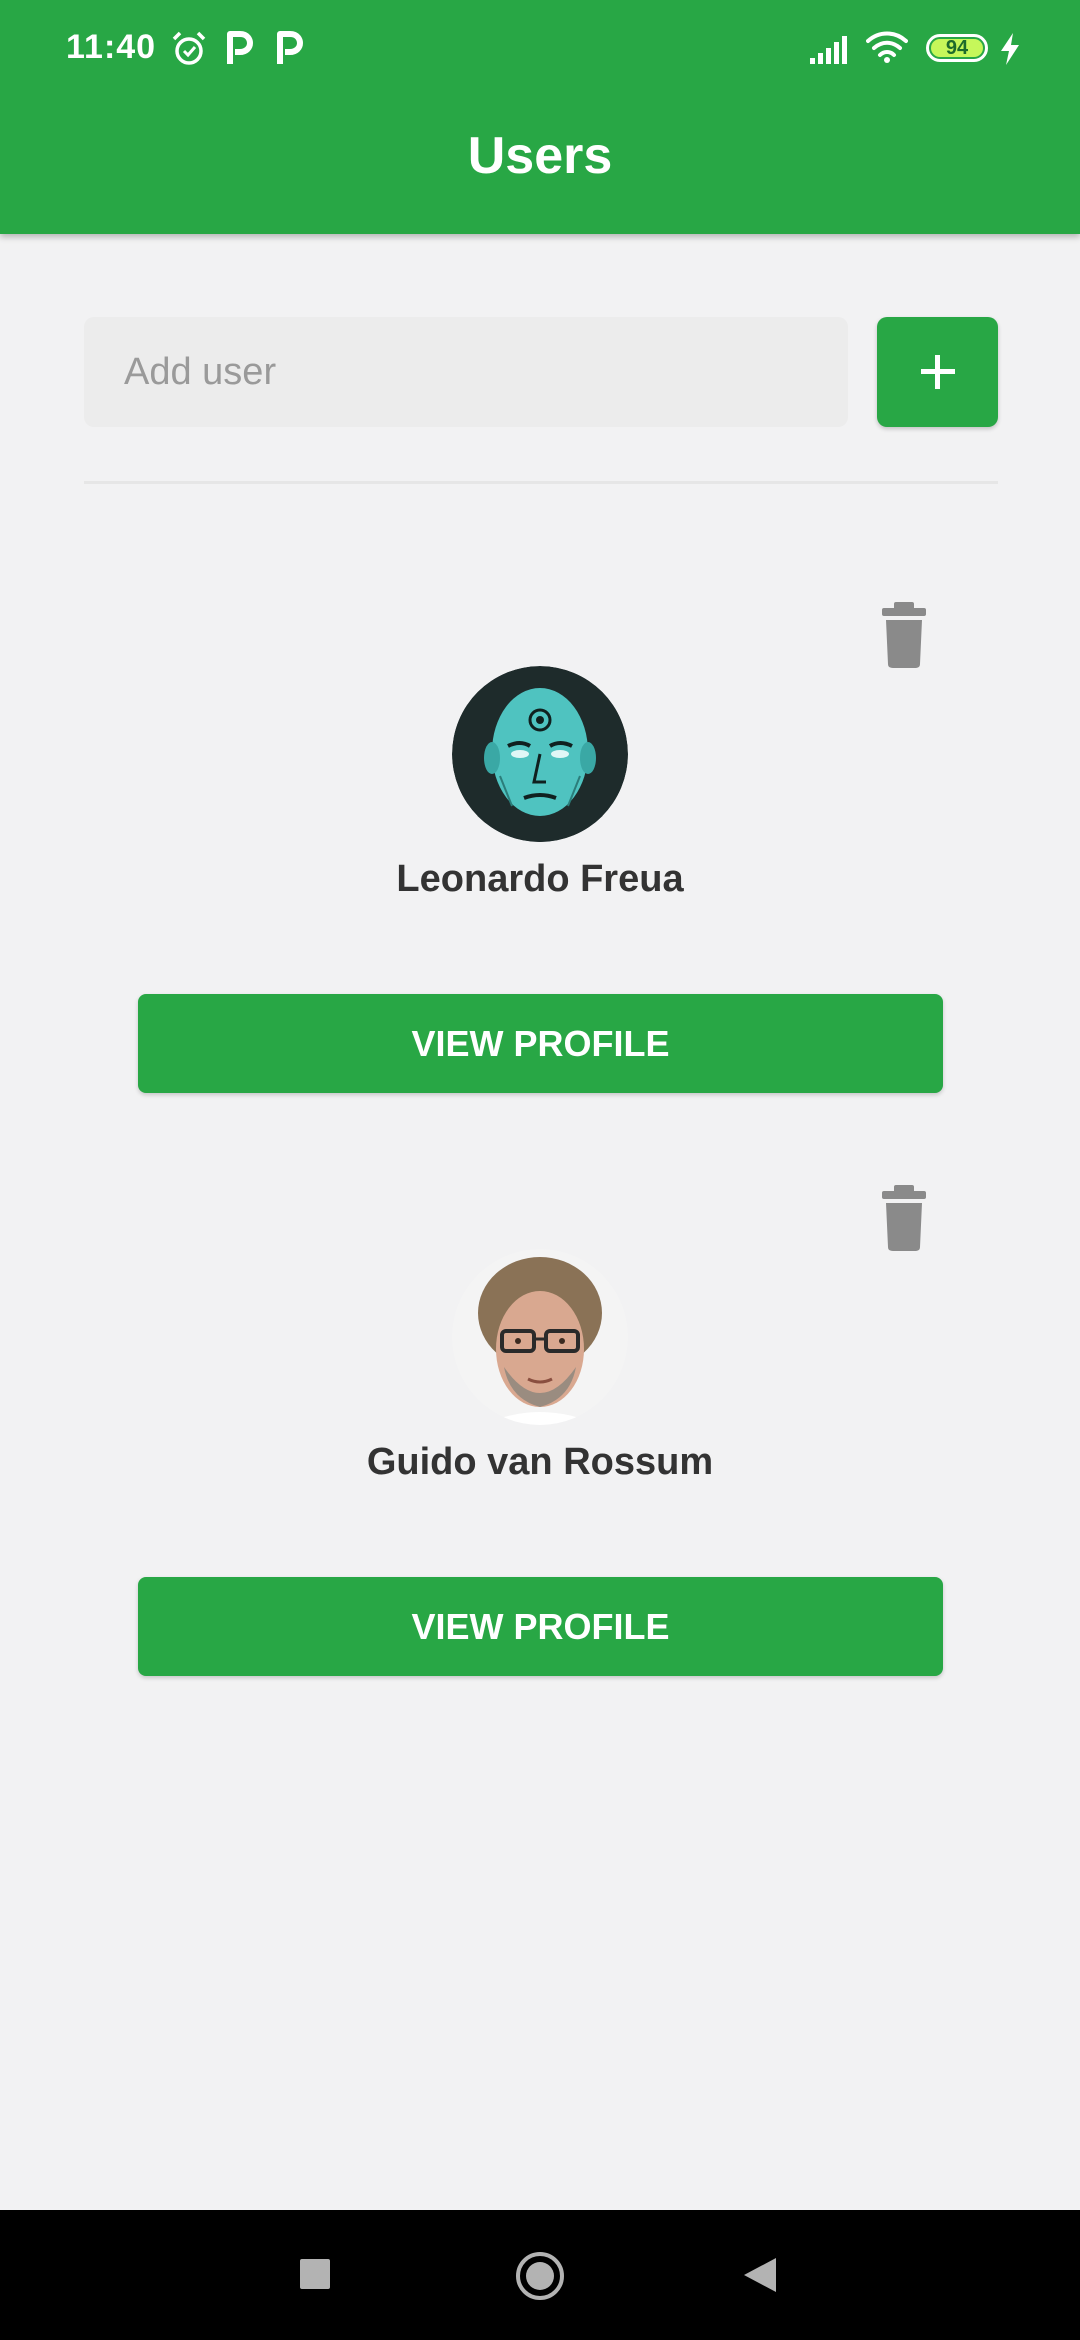  What do you see at coordinates (540, 1462) in the screenshot?
I see `user-name: Guido van Rossum` at bounding box center [540, 1462].